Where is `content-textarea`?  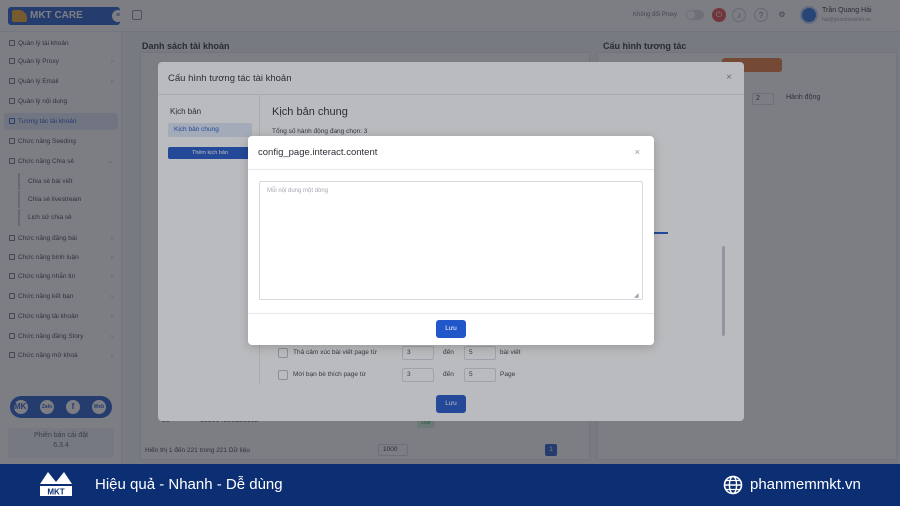 content-textarea is located at coordinates (451, 240).